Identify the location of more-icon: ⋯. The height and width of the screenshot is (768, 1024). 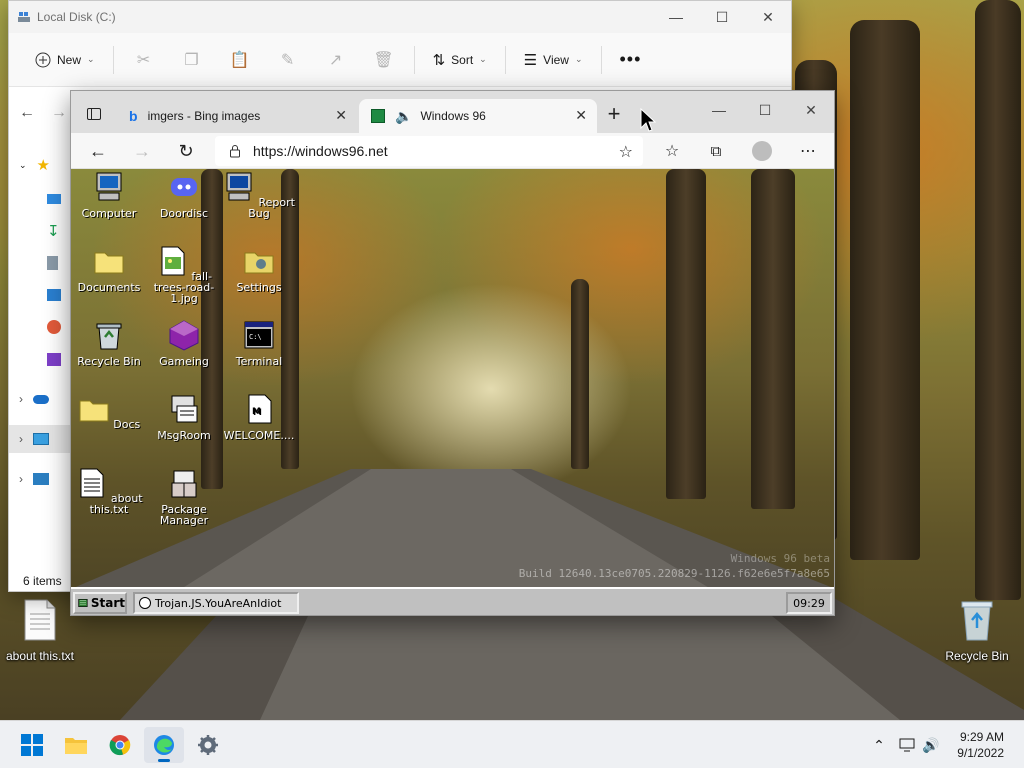
(808, 151).